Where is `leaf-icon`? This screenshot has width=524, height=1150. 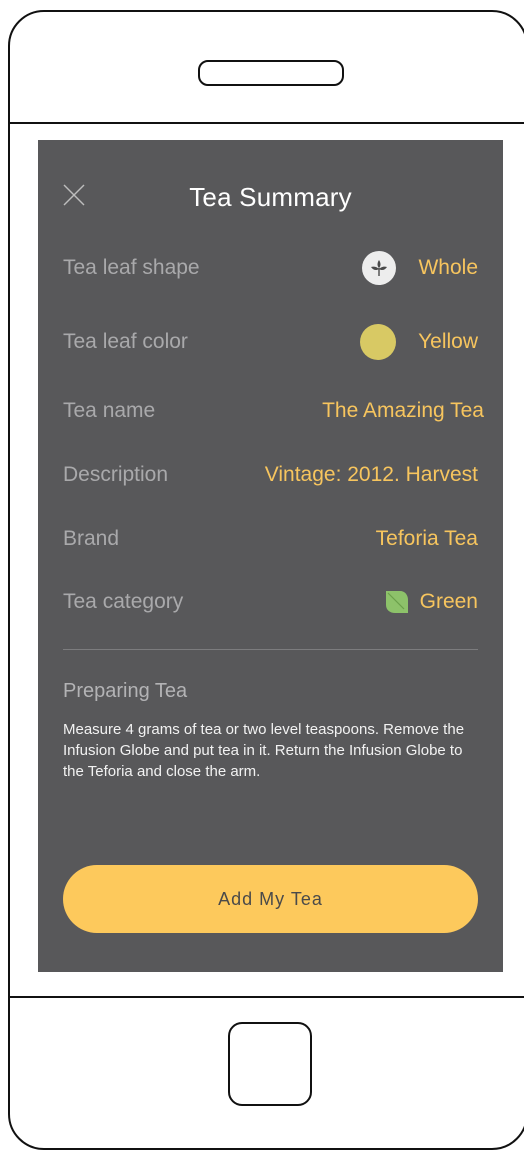 leaf-icon is located at coordinates (396, 602).